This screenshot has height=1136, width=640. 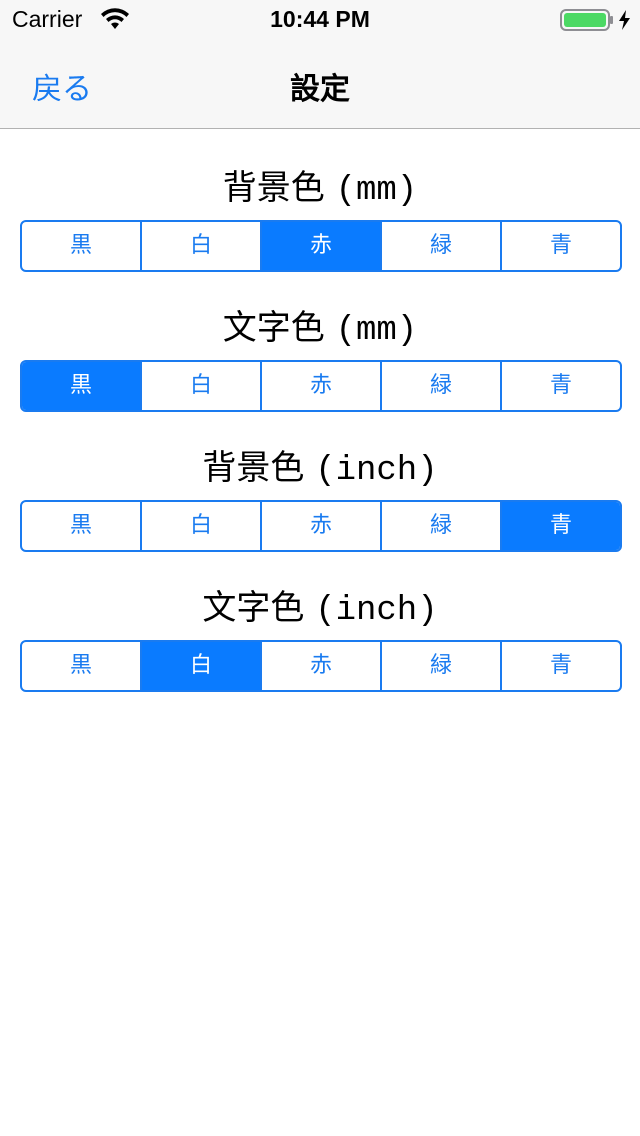 I want to click on section-title: 背景色 (mm), so click(x=320, y=189).